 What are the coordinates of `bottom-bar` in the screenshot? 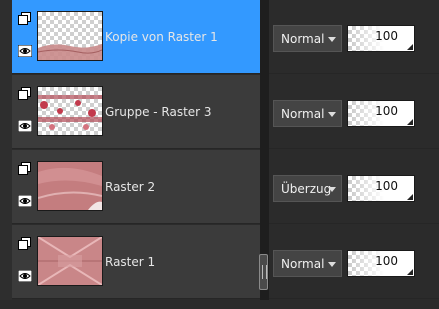 It's located at (219, 304).